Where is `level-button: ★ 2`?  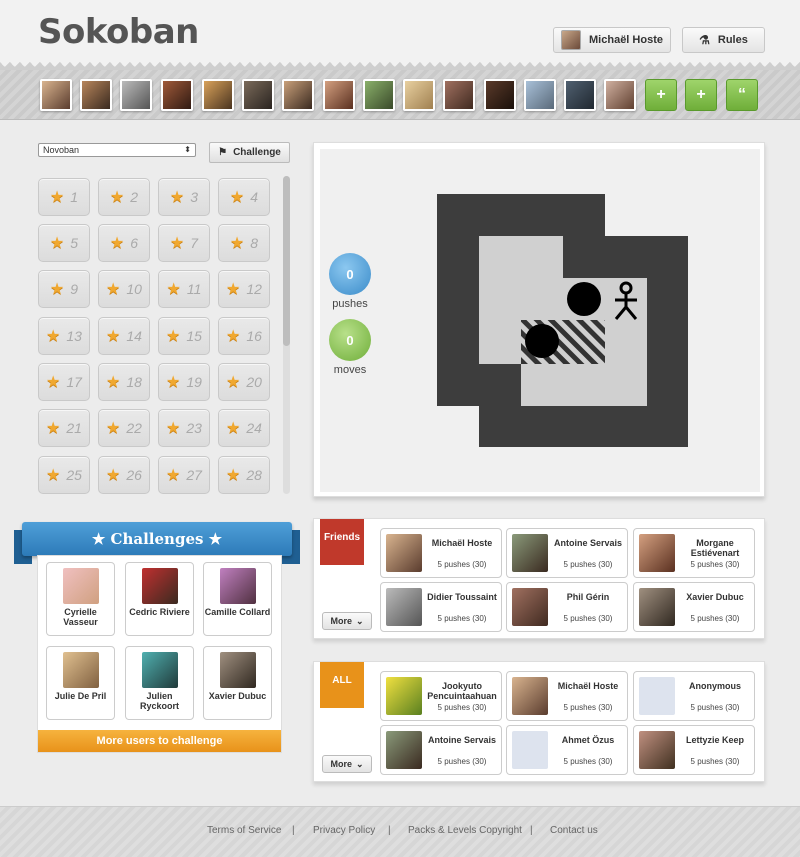
level-button: ★ 2 is located at coordinates (124, 197).